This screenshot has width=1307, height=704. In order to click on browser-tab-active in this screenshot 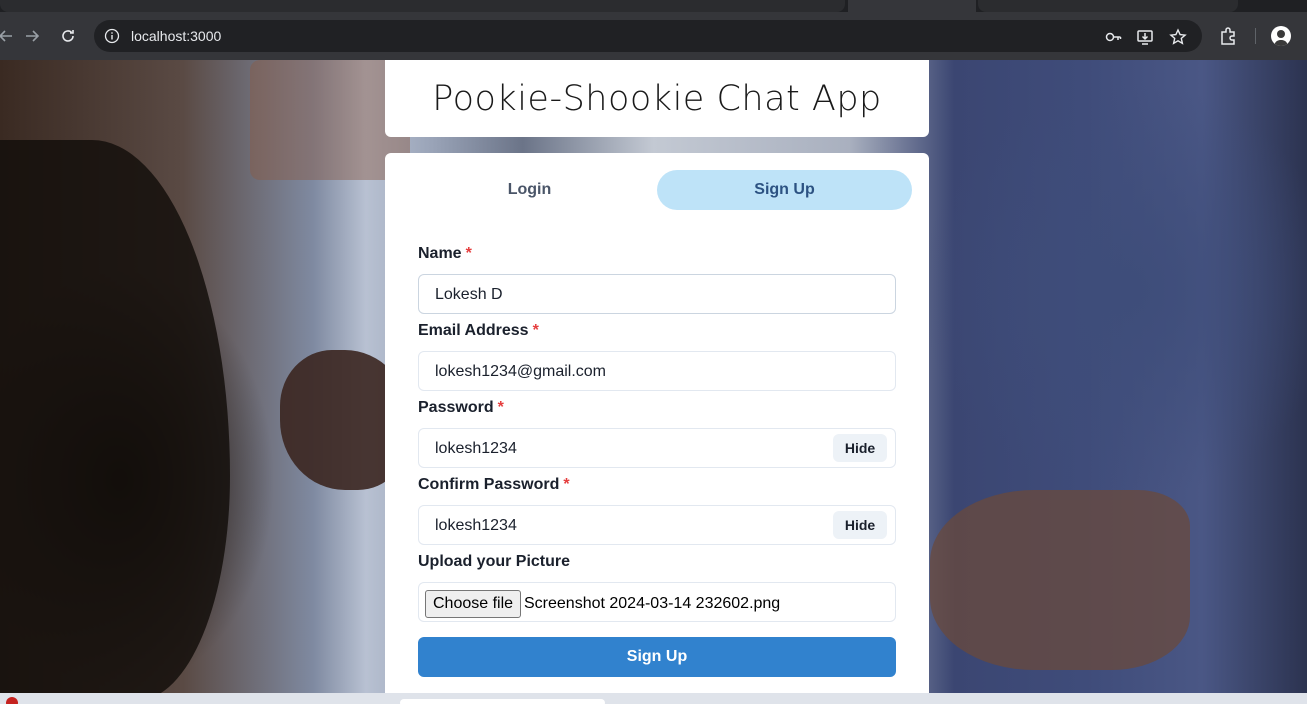, I will do `click(912, 6)`.